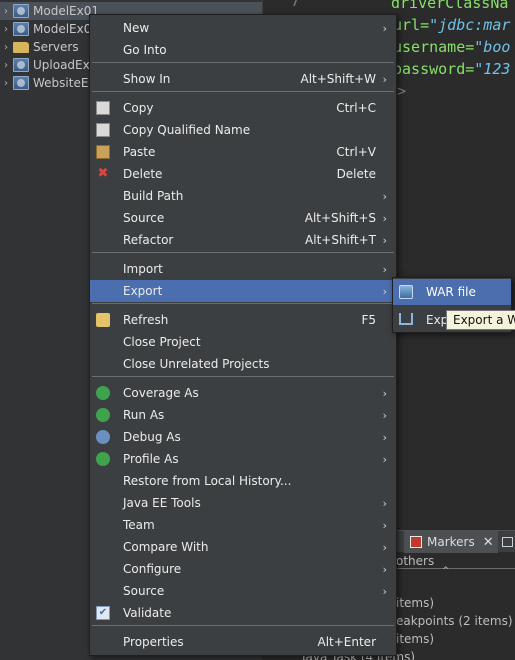  Describe the element at coordinates (243, 50) in the screenshot. I see `menu-item-go-into: Go Into` at that location.